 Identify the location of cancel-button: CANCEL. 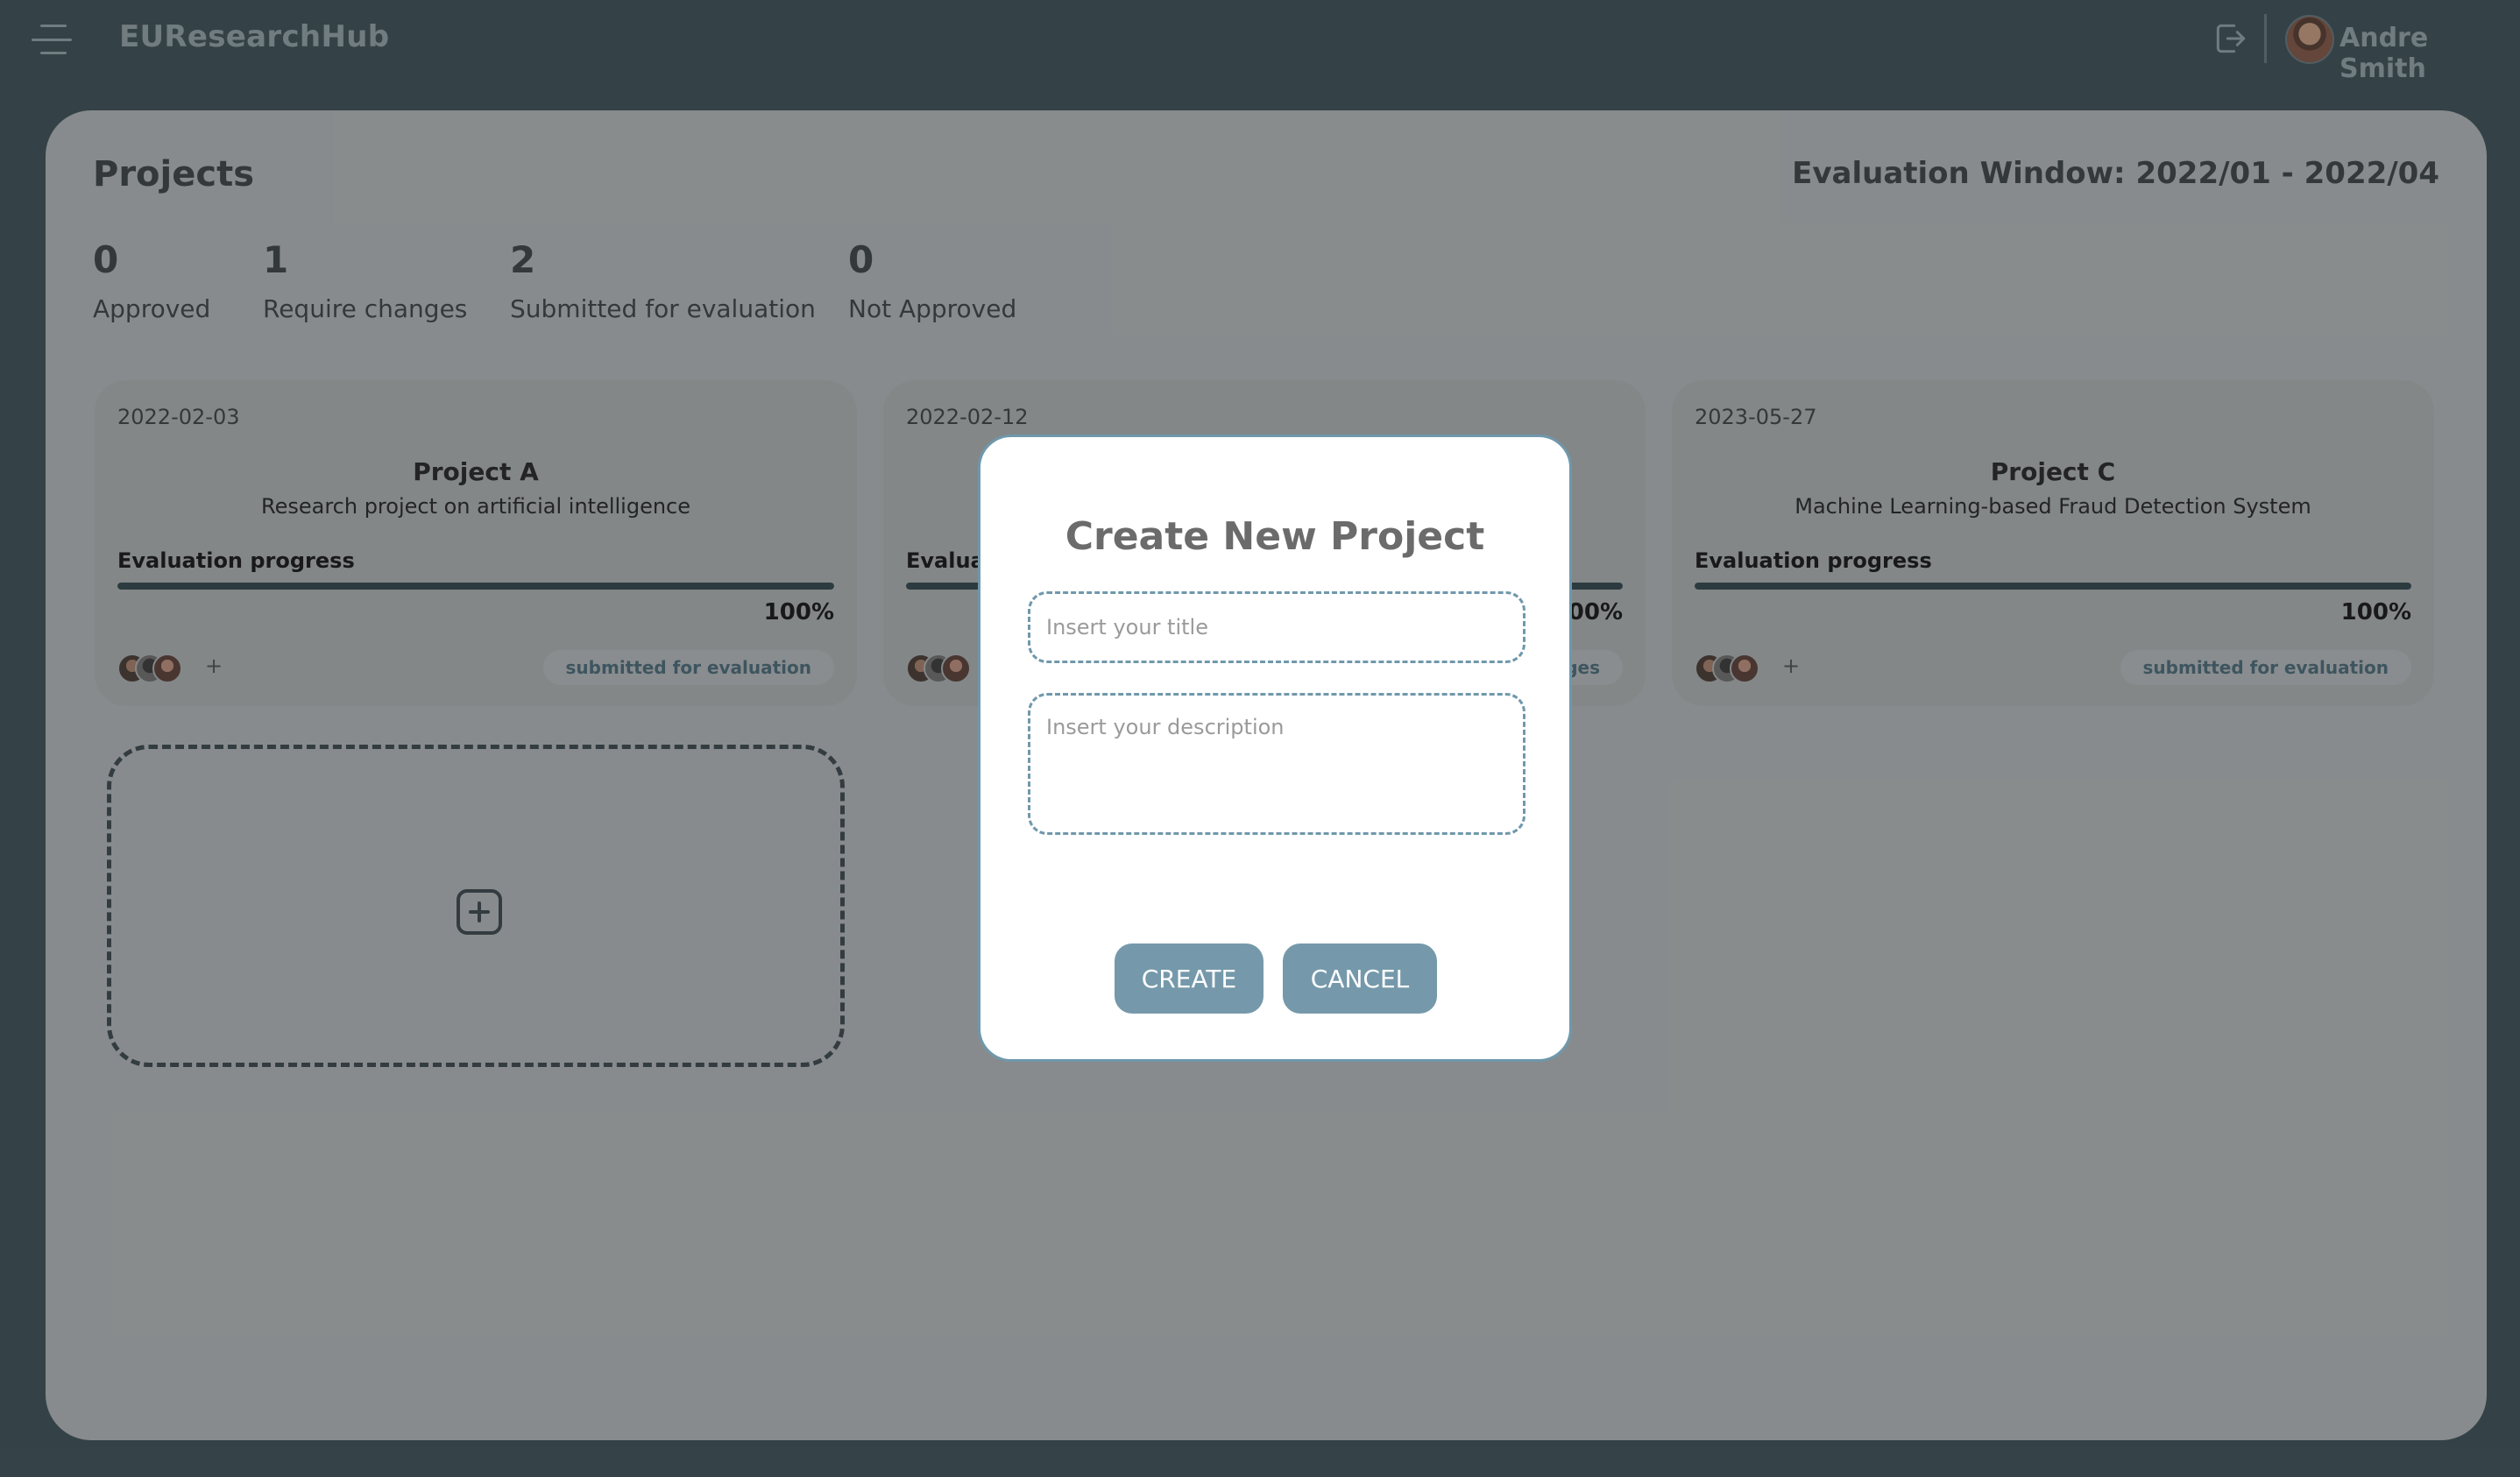
(1360, 978).